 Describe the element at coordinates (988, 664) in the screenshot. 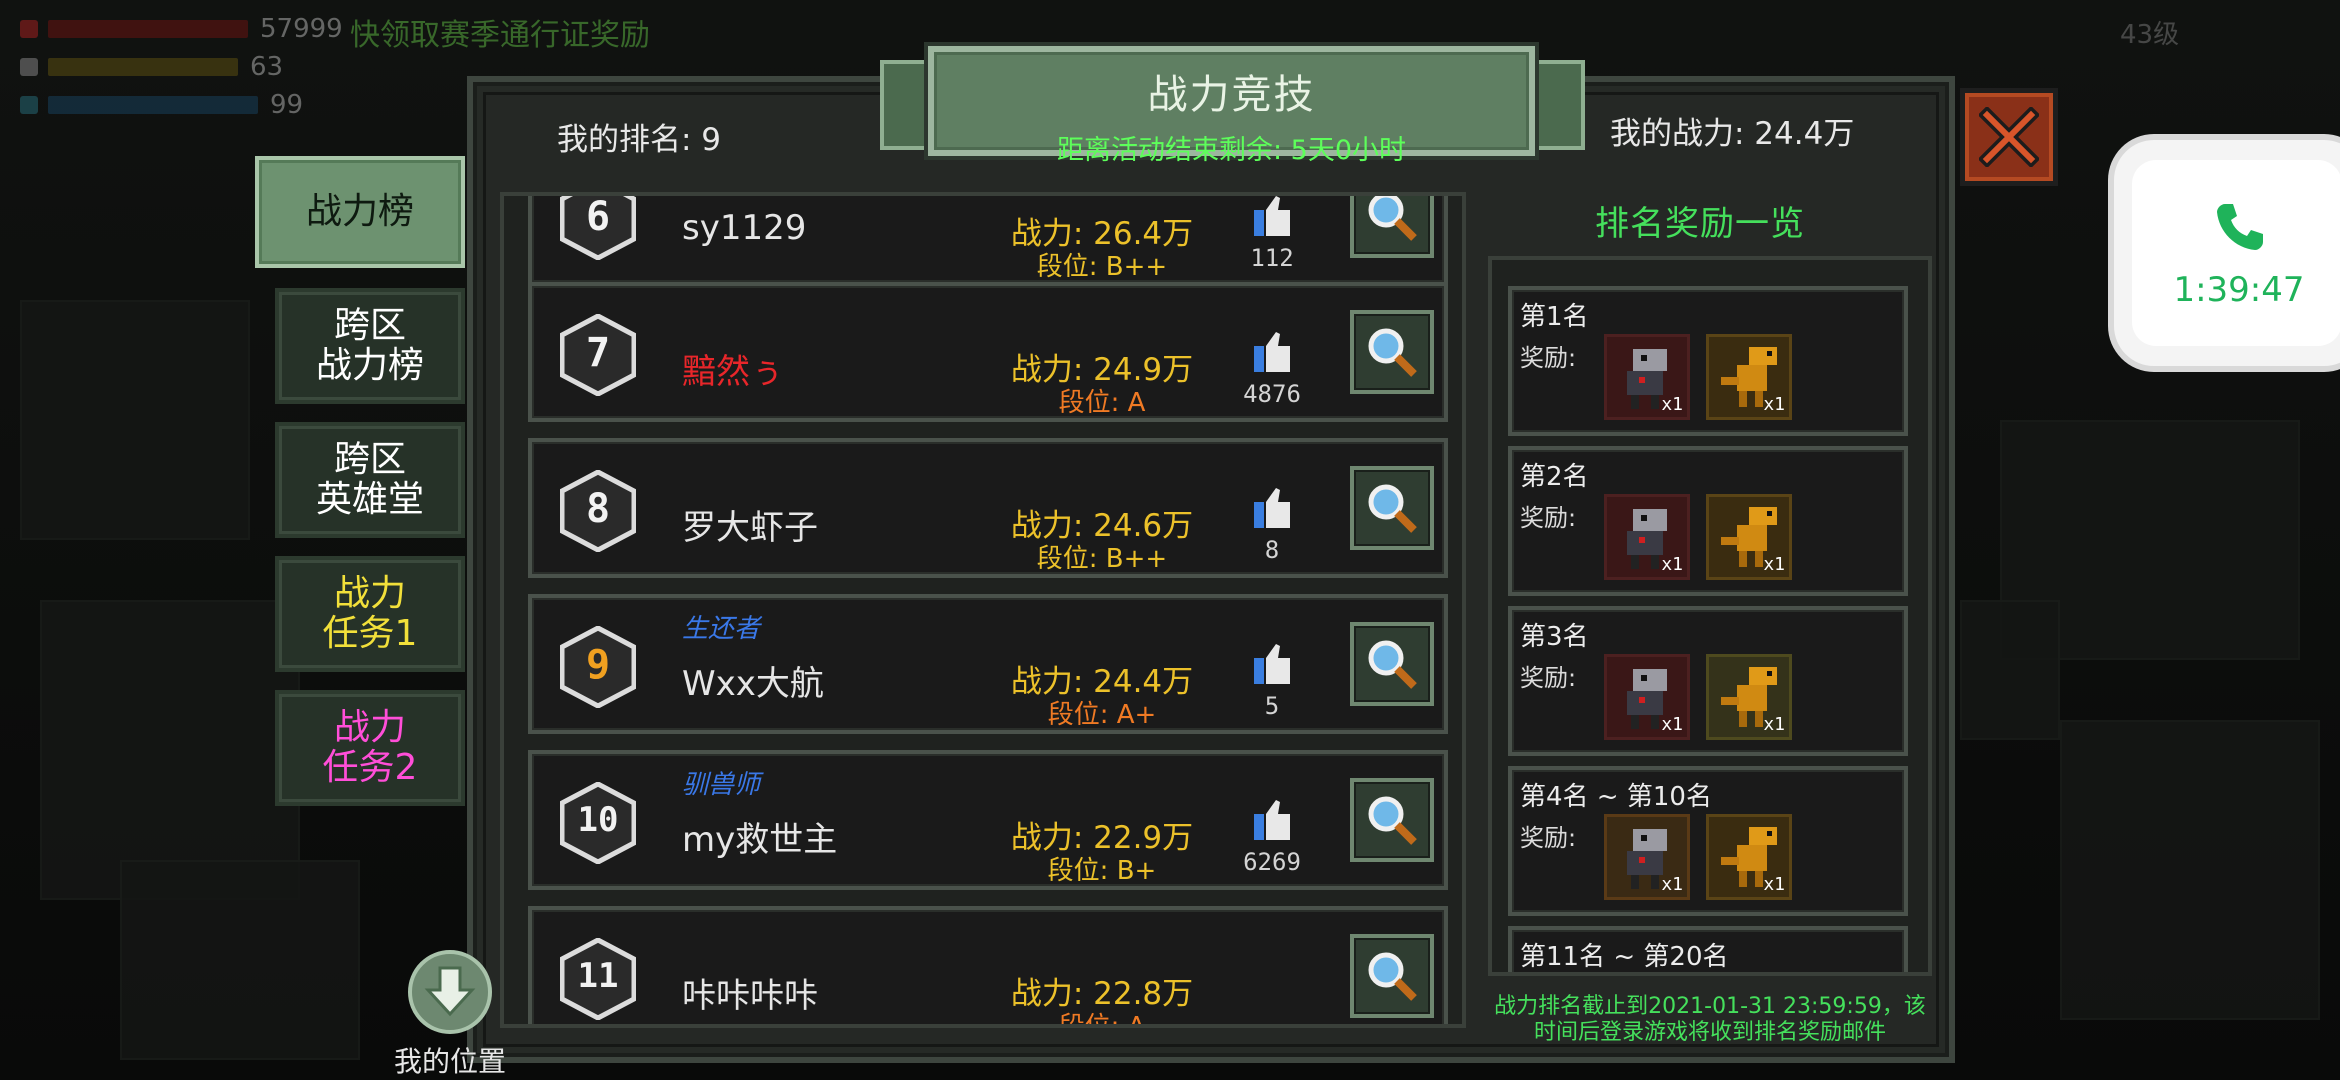

I see `table-row-my-entry: 9 生还者 Wxx大航 战力: 24.4万 段位: A+ 5` at that location.